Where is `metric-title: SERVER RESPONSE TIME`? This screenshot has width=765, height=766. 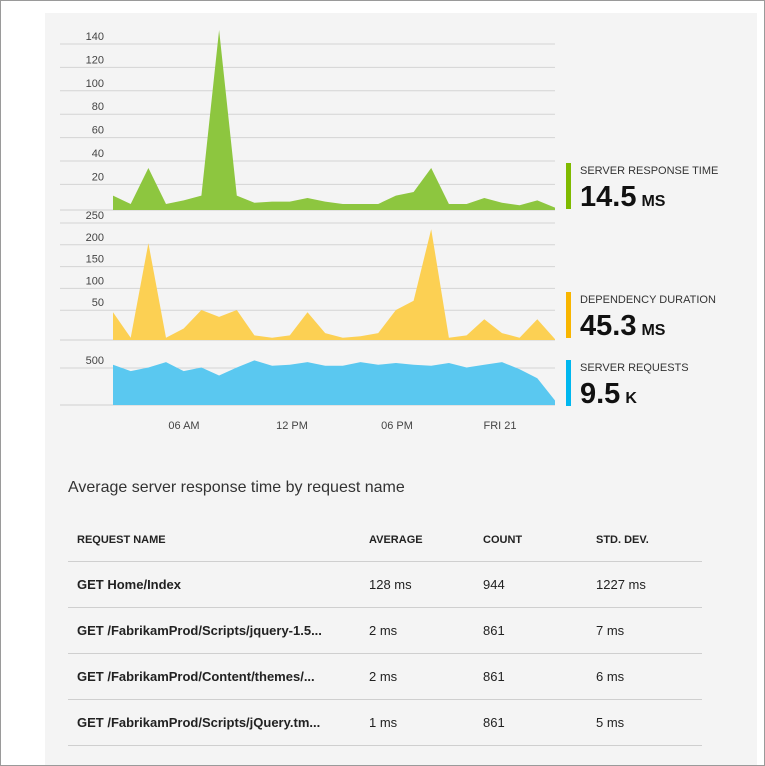
metric-title: SERVER RESPONSE TIME is located at coordinates (649, 171).